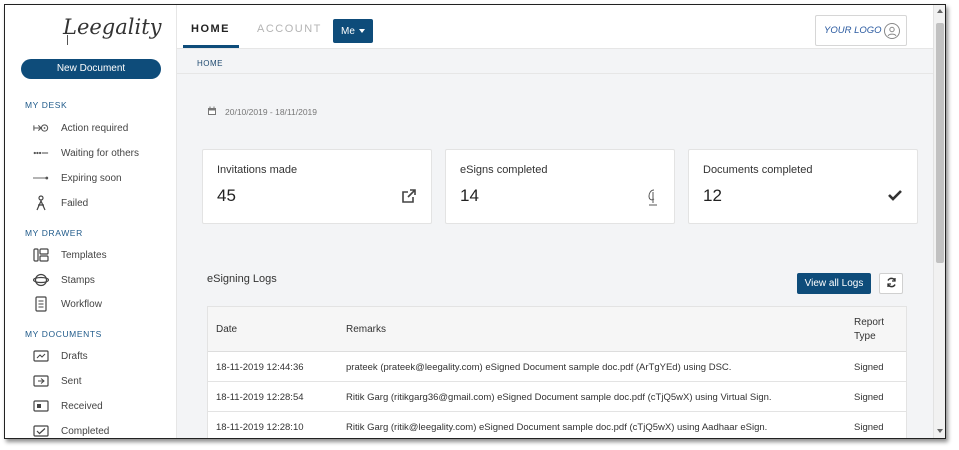  What do you see at coordinates (210, 29) in the screenshot?
I see `tab-home: HOME` at bounding box center [210, 29].